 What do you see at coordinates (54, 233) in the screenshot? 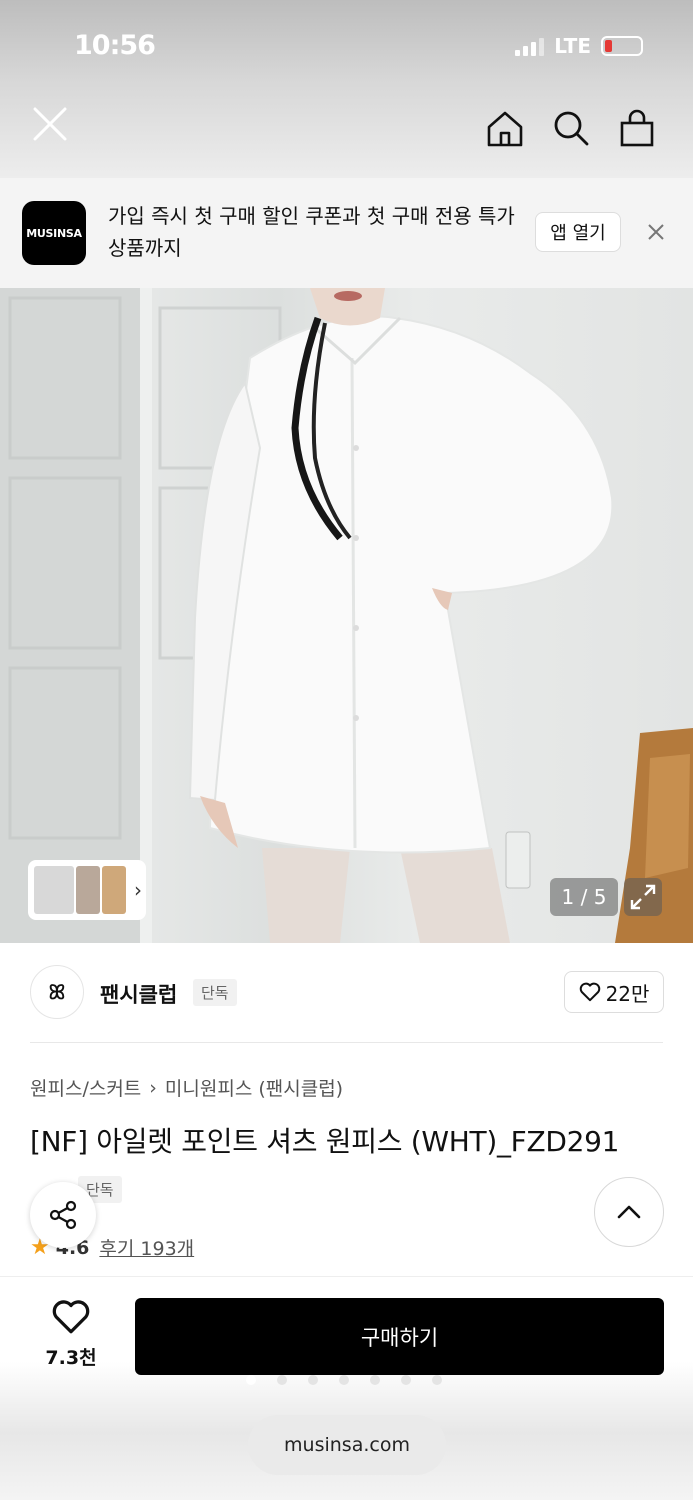
I see `musinsa-logo: MUSINSA` at bounding box center [54, 233].